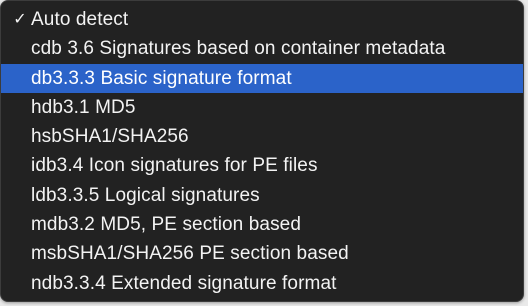 The image size is (528, 306). Describe the element at coordinates (110, 137) in the screenshot. I see `menu-item-label: hsbSHA1/SHA256` at that location.